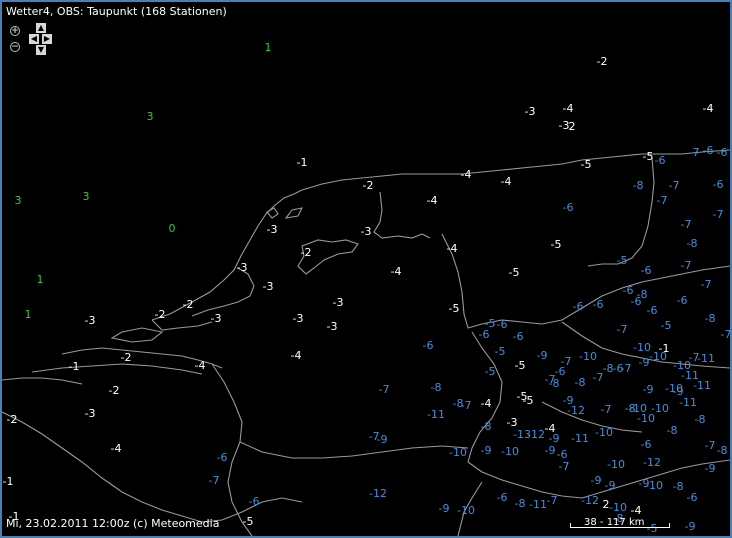  What do you see at coordinates (41, 50) in the screenshot?
I see `pan-down-icon: ▼` at bounding box center [41, 50].